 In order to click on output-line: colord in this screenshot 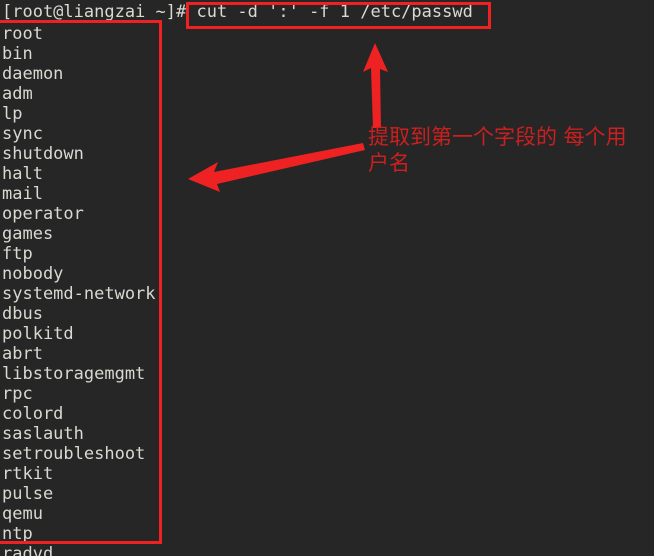, I will do `click(33, 414)`.